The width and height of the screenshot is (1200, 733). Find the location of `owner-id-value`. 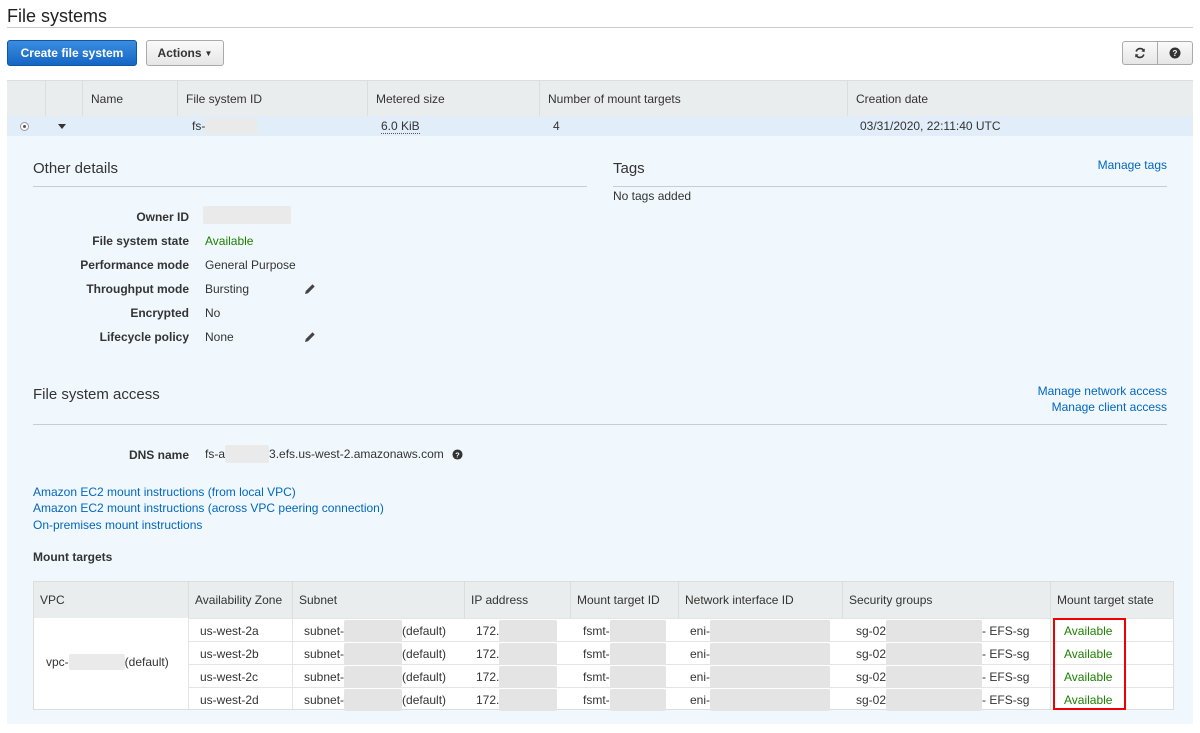

owner-id-value is located at coordinates (247, 215).